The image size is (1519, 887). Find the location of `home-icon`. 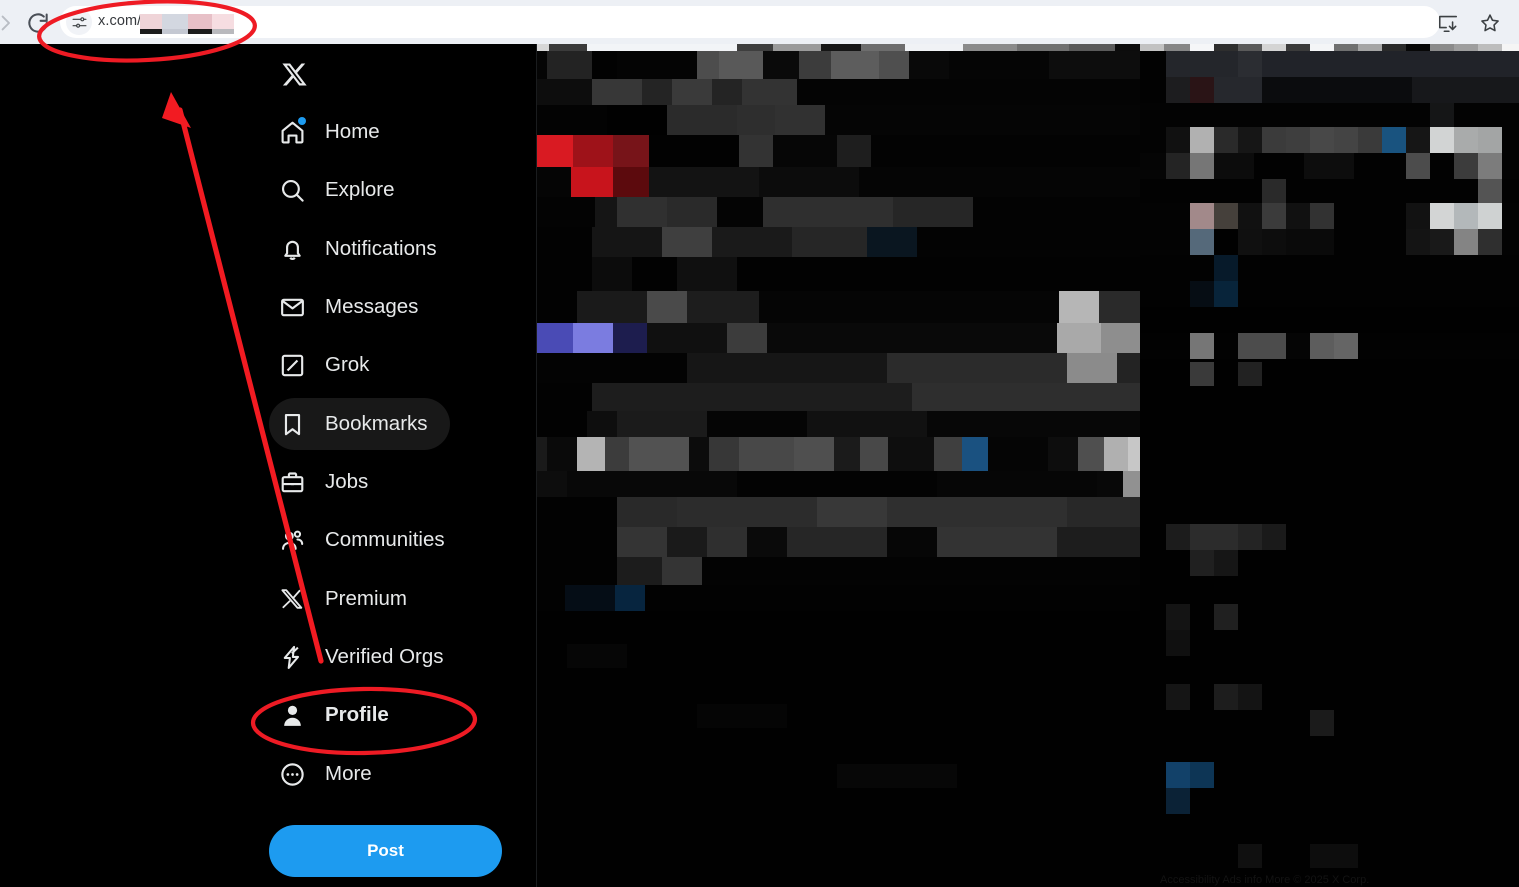

home-icon is located at coordinates (292, 132).